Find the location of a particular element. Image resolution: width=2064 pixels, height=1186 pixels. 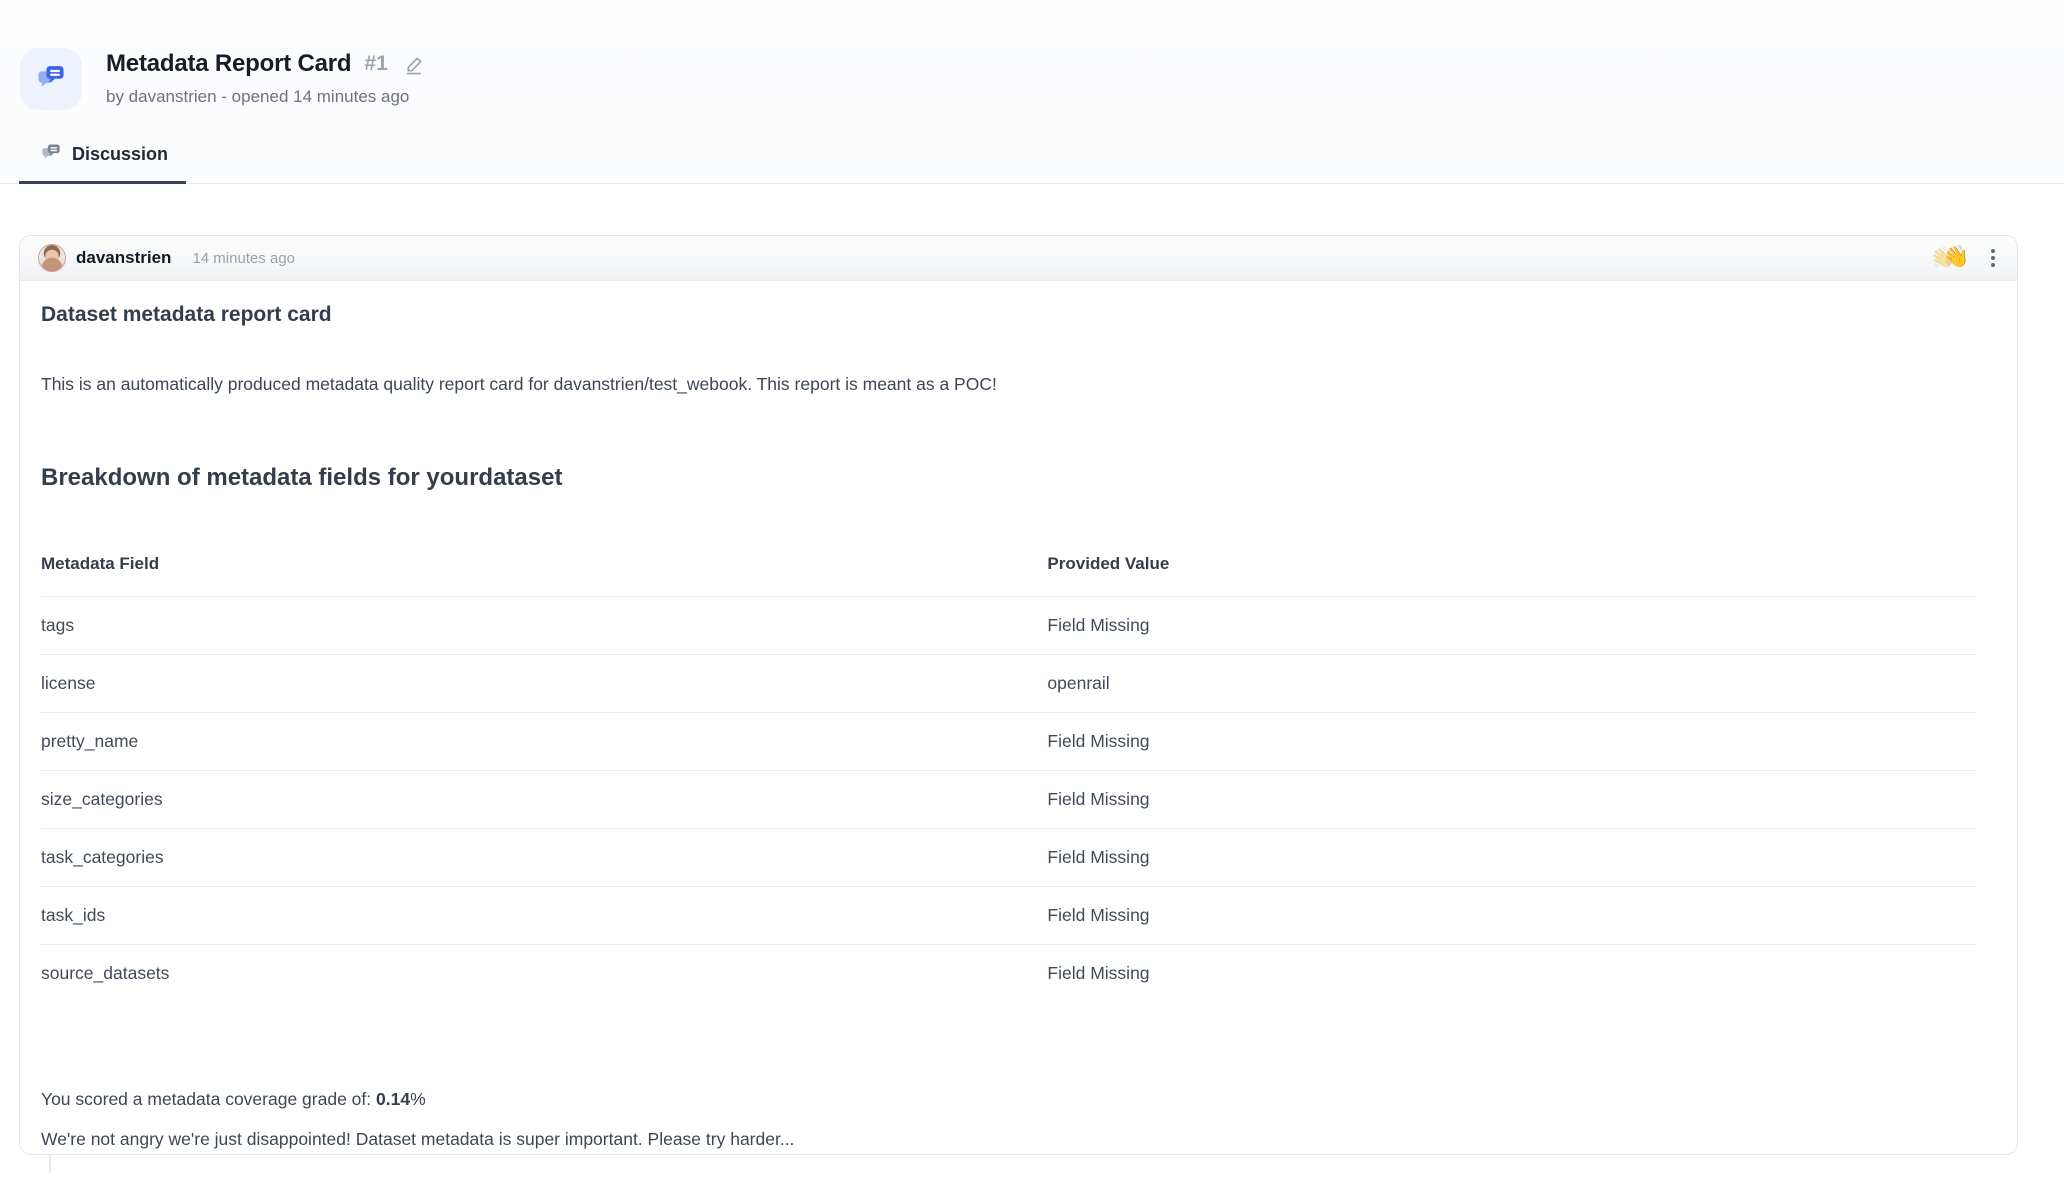

discussion-tab-icon is located at coordinates (51, 154).